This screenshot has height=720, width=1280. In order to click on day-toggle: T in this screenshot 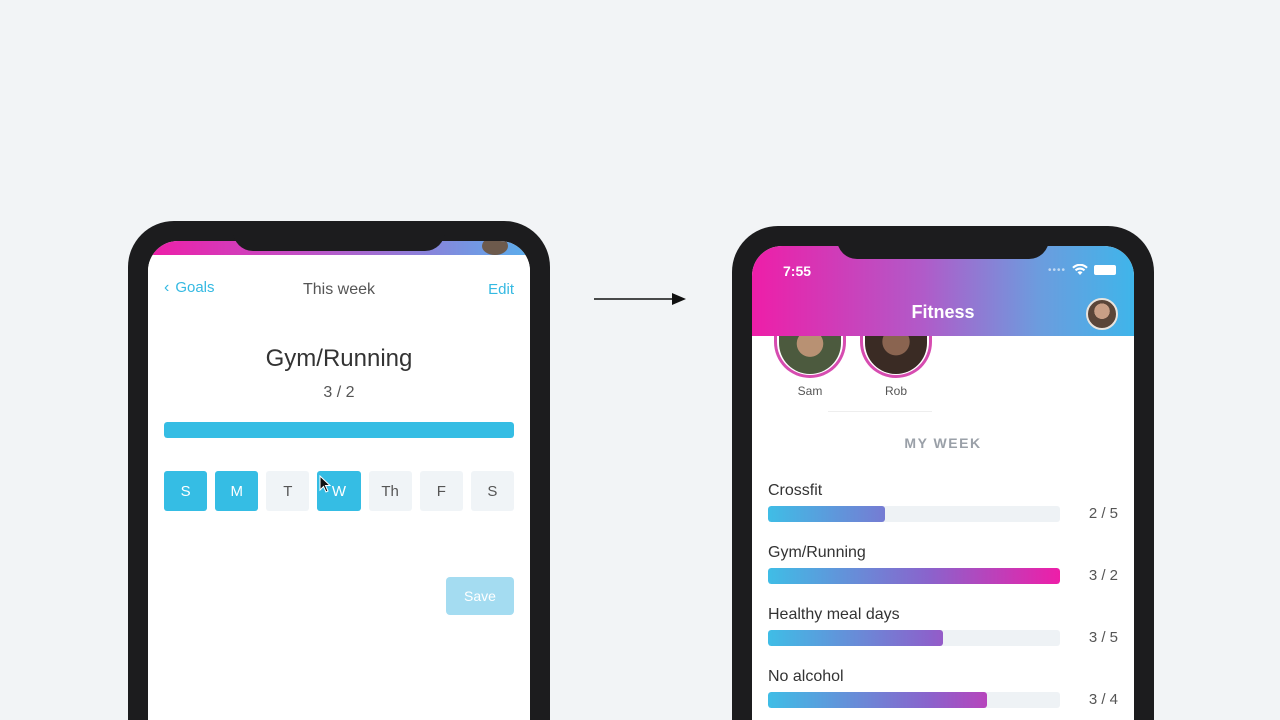, I will do `click(288, 491)`.